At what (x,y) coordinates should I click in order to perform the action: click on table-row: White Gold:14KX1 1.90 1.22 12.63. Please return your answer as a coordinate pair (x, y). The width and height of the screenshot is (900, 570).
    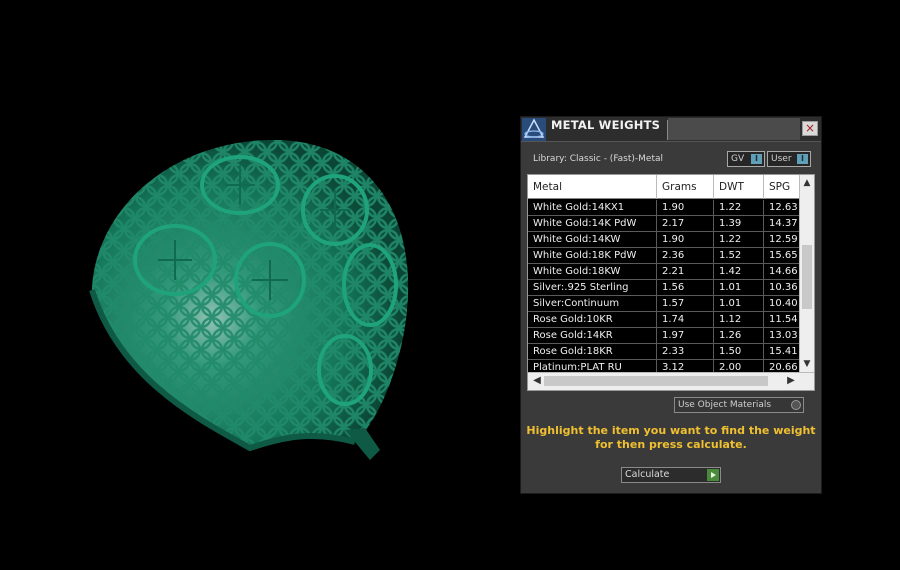
    Looking at the image, I should click on (663, 208).